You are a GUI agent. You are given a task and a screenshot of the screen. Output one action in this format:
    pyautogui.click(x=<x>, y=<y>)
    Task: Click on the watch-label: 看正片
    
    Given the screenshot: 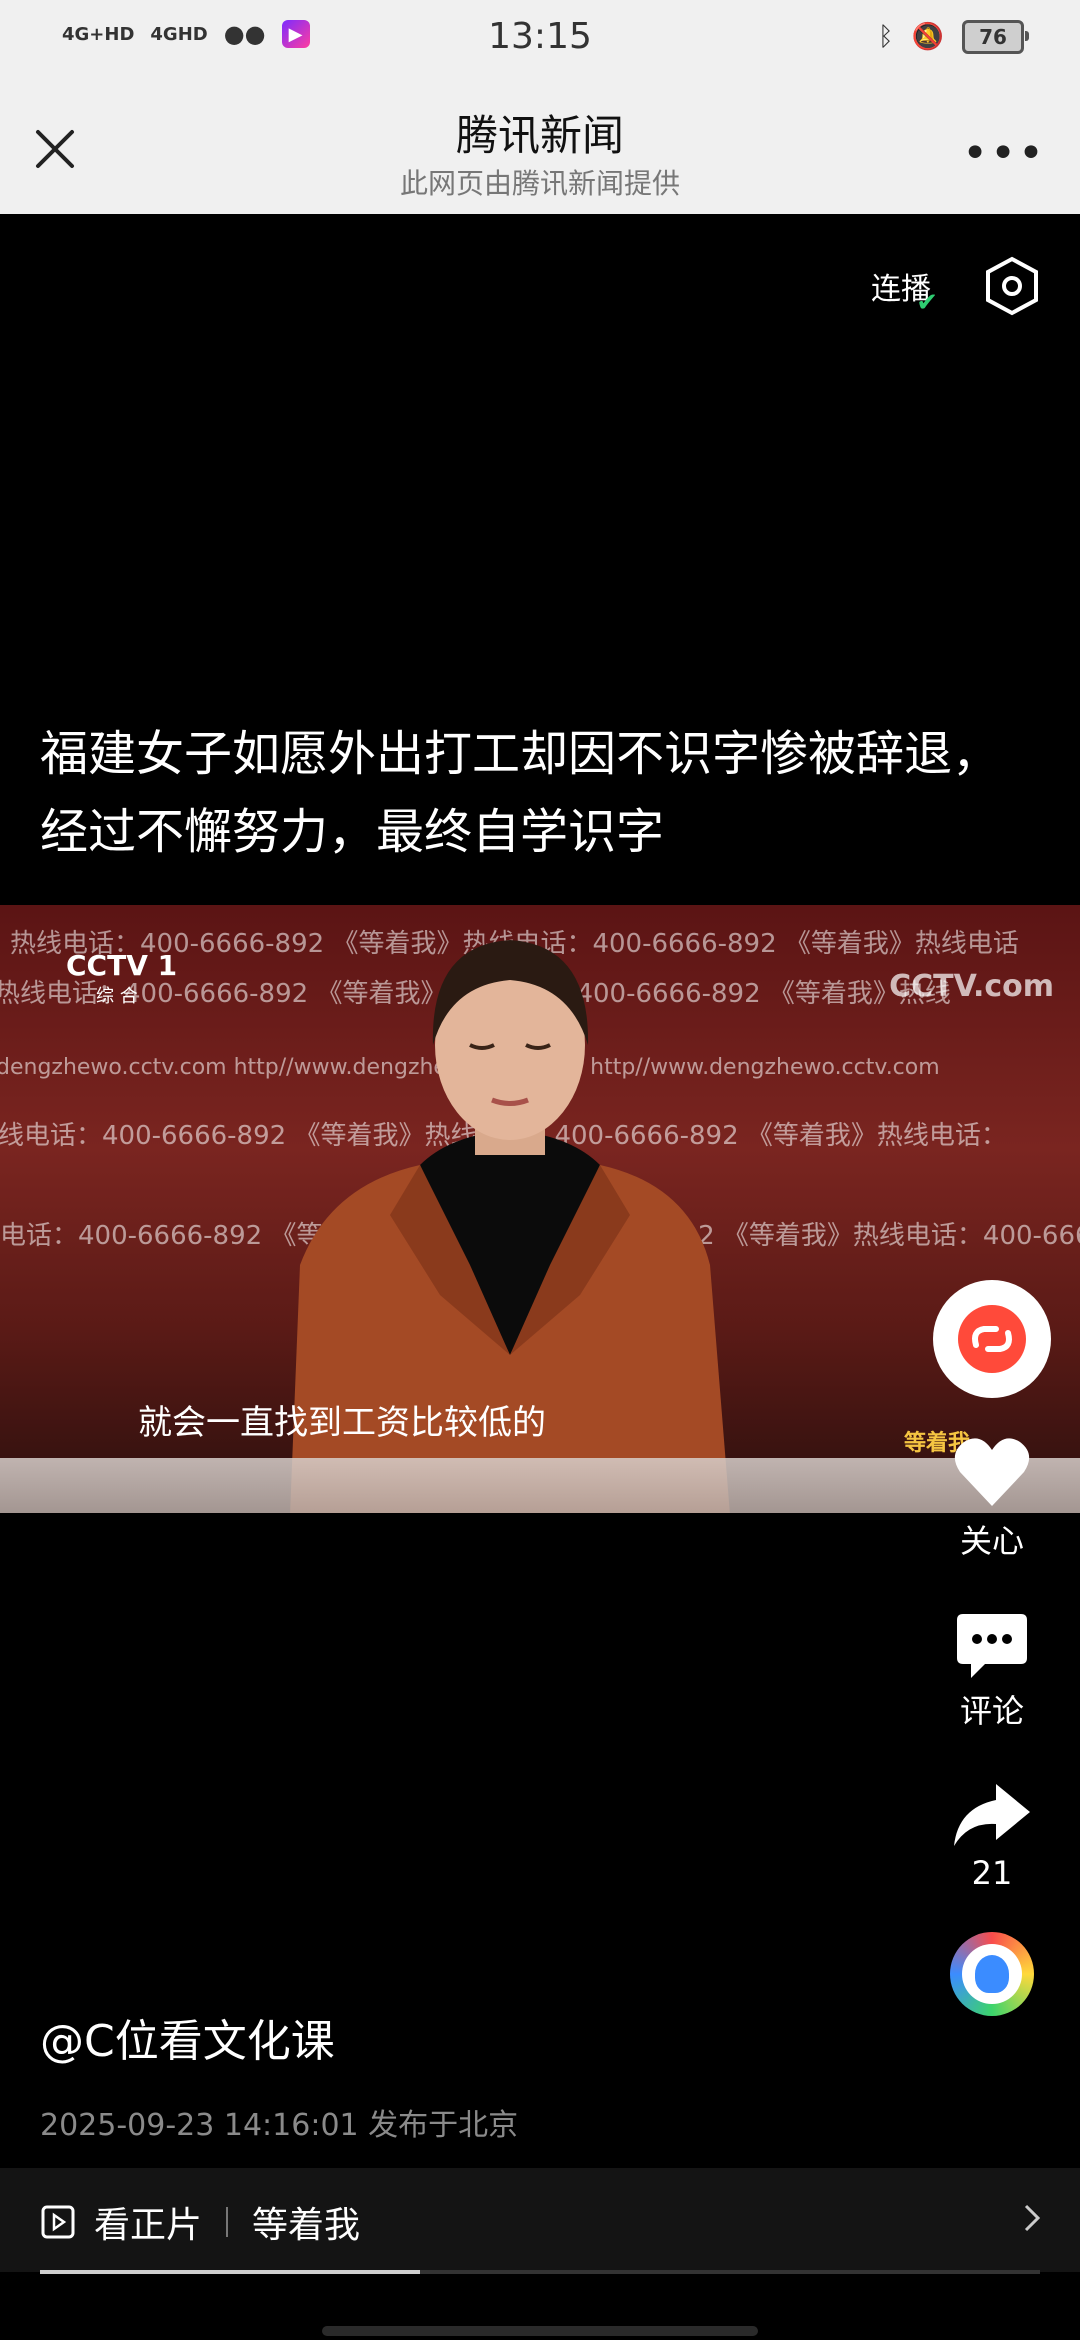 What is the action you would take?
    pyautogui.click(x=148, y=2225)
    